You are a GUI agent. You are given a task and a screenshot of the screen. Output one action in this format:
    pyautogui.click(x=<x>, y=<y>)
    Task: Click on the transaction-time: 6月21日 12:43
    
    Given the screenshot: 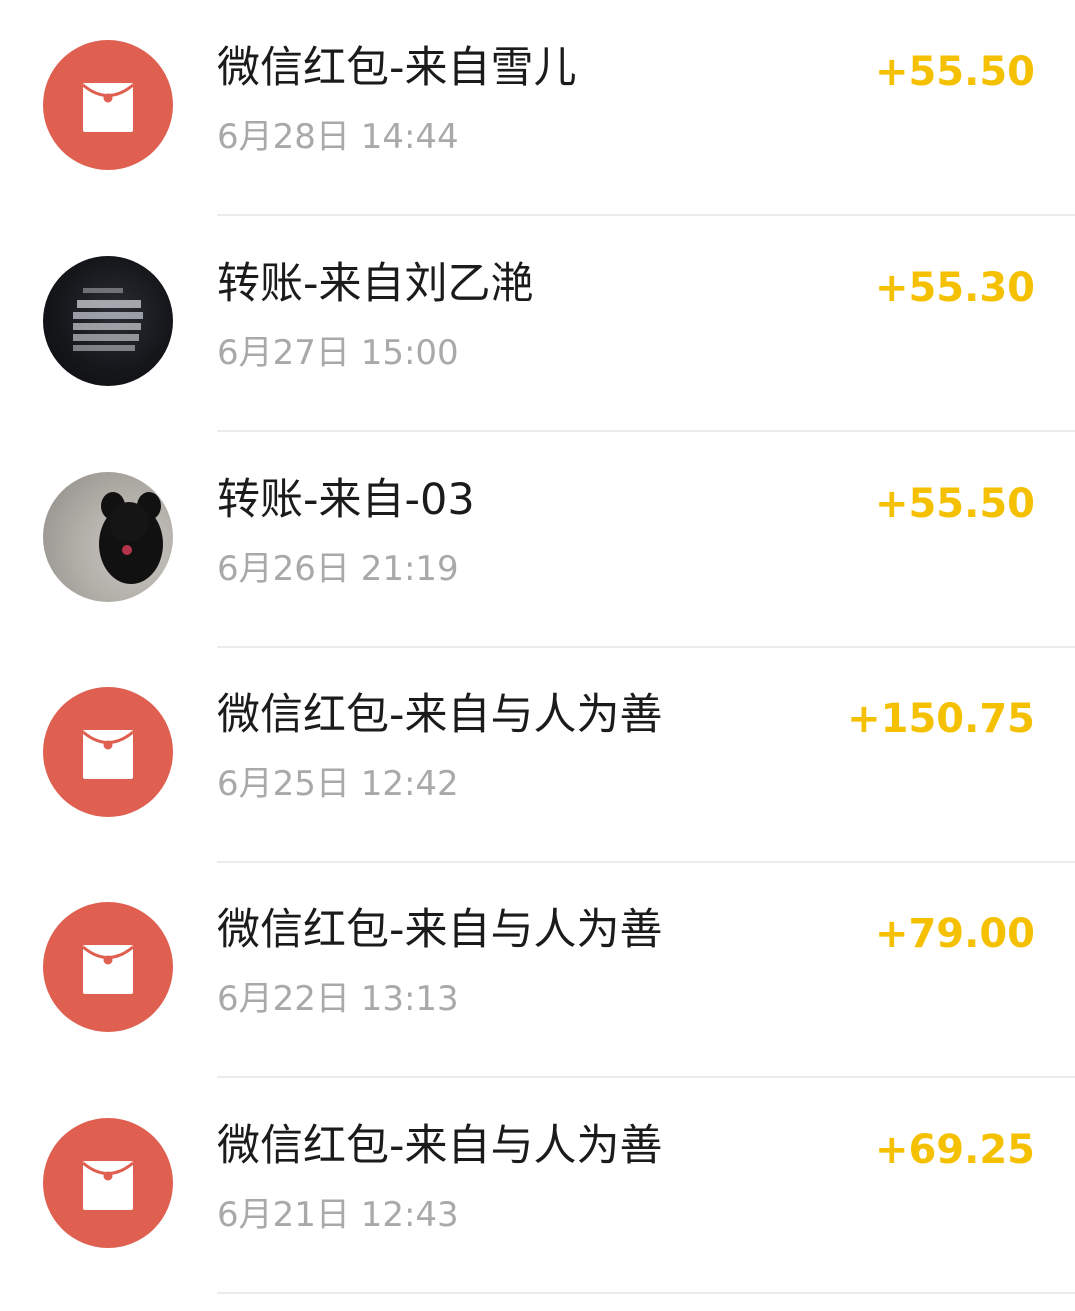 What is the action you would take?
    pyautogui.click(x=338, y=1215)
    